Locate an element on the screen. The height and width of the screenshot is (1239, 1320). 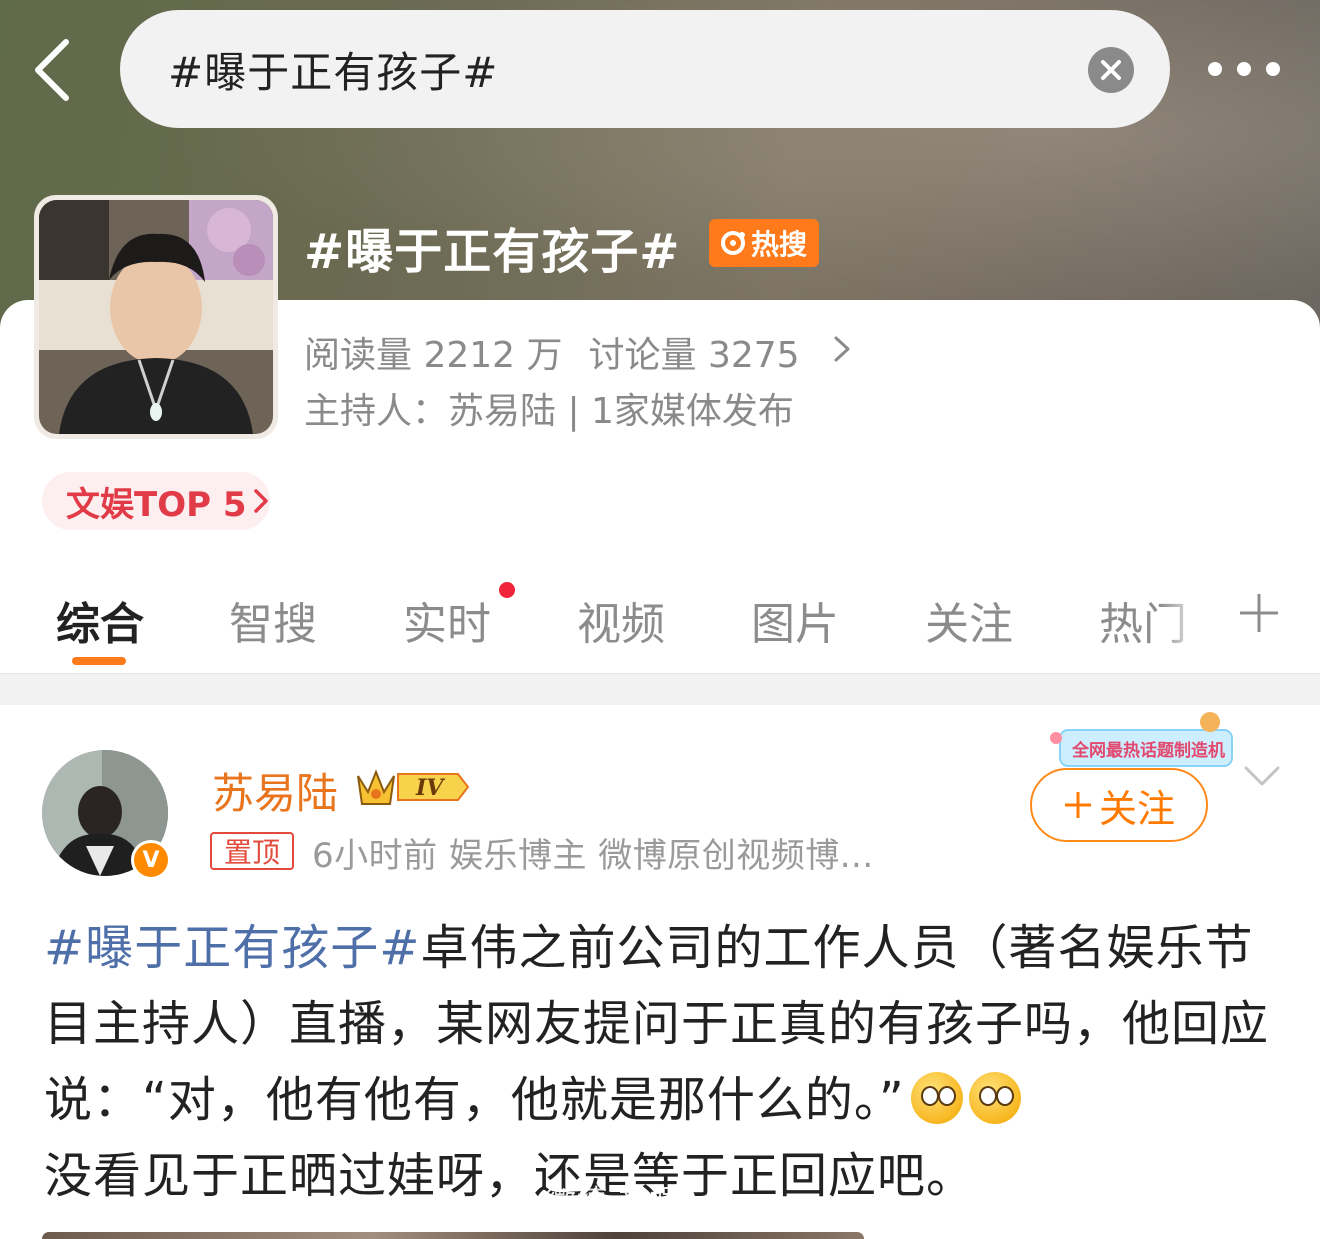
verified-badge: V is located at coordinates (151, 860).